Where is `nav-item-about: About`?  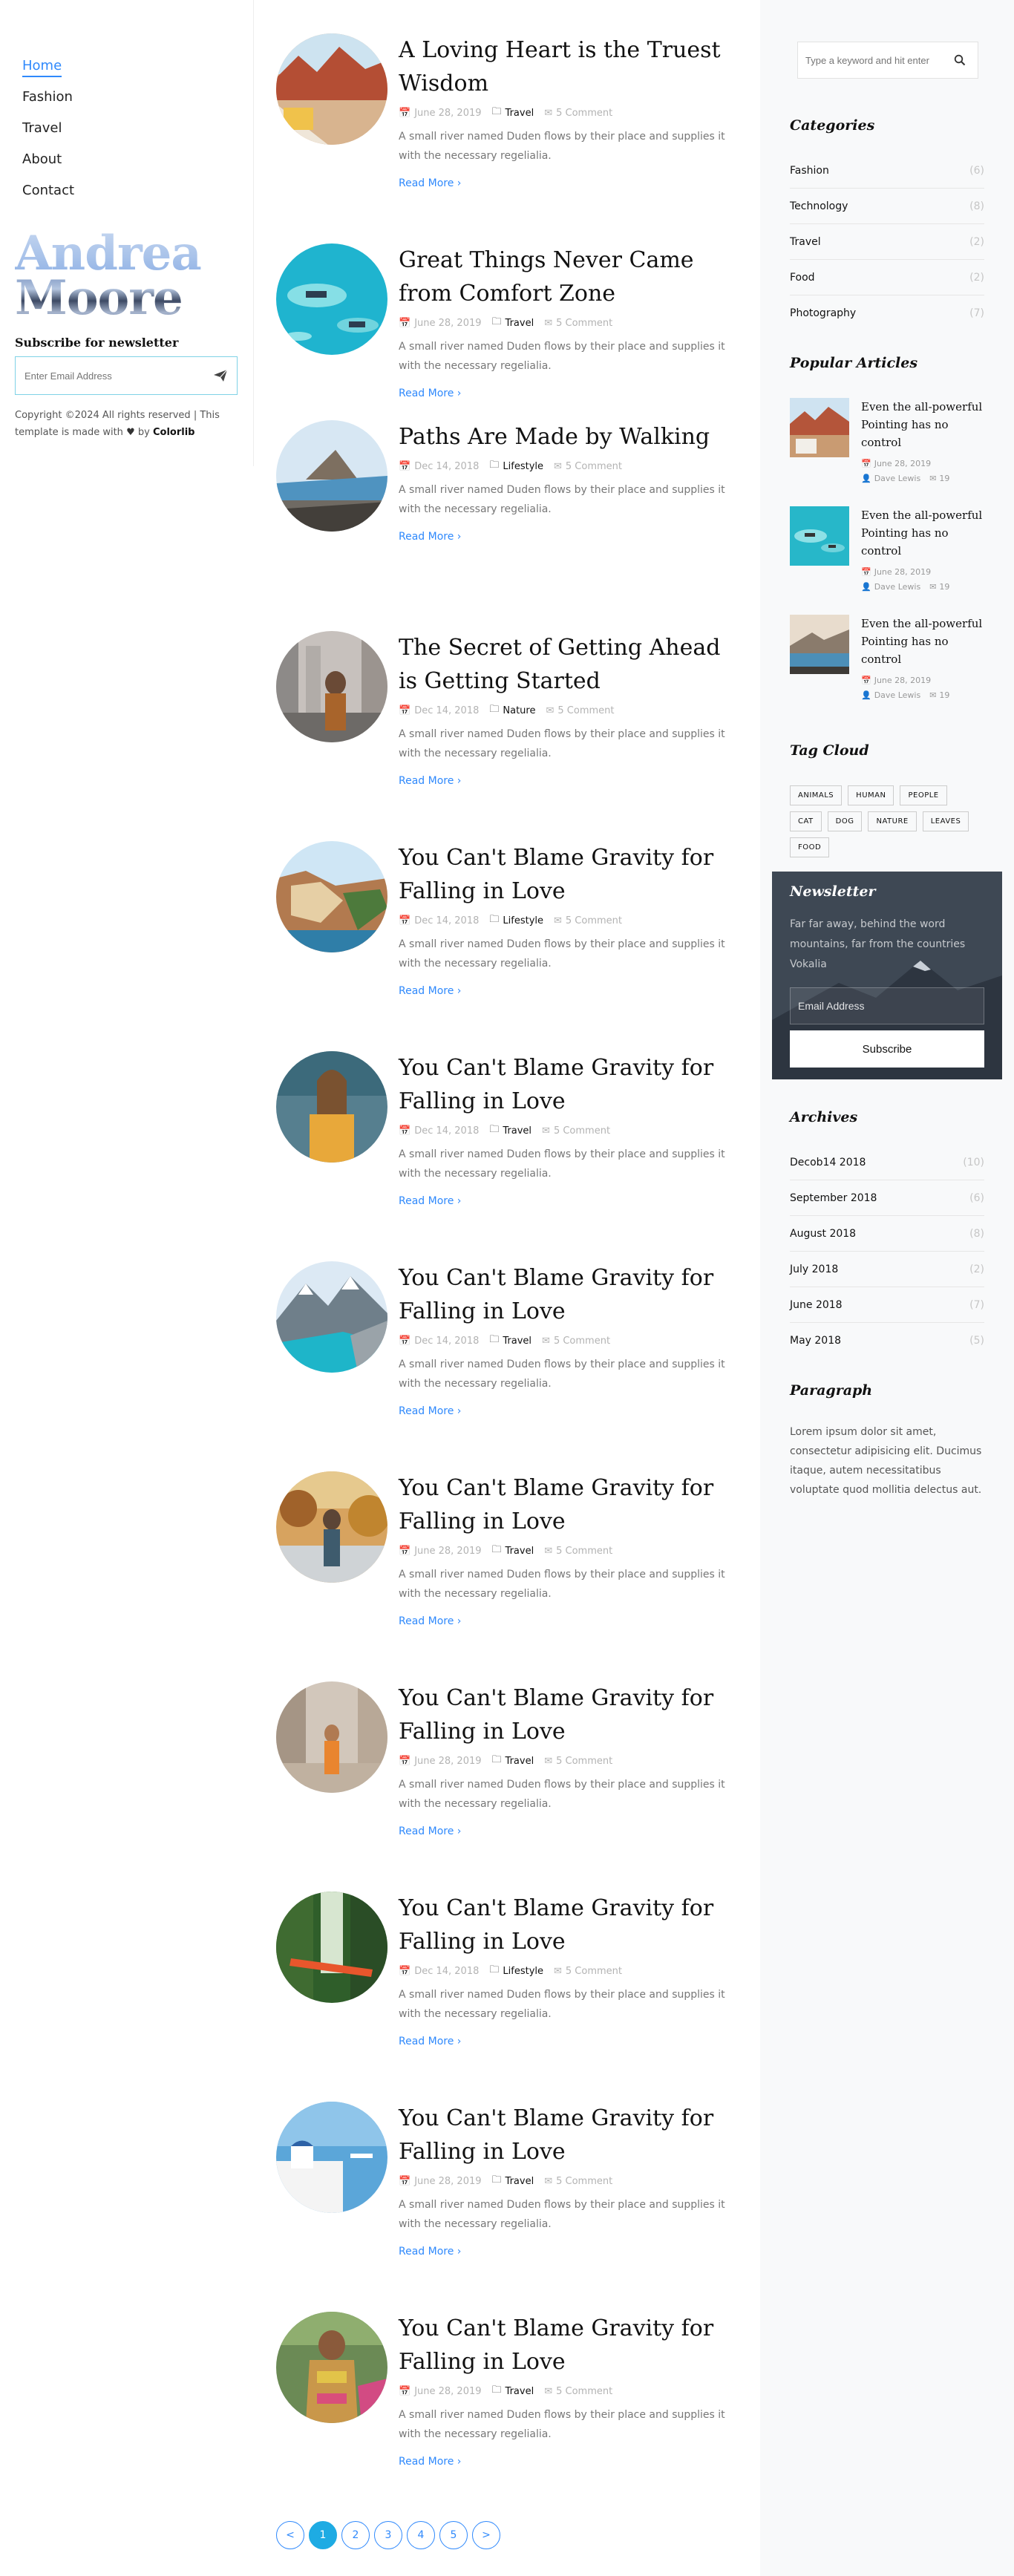
nav-item-about: About is located at coordinates (42, 160).